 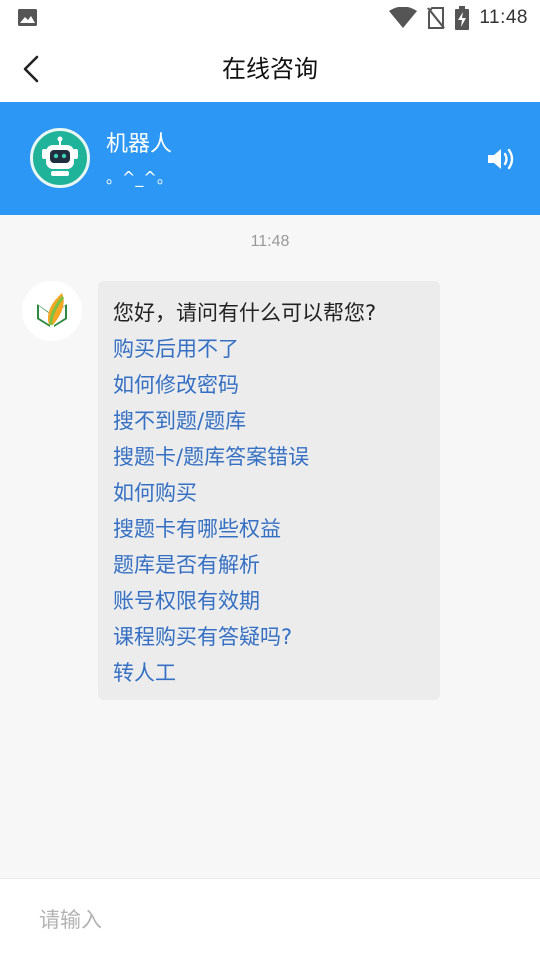 I want to click on wifi-icon, so click(x=403, y=17).